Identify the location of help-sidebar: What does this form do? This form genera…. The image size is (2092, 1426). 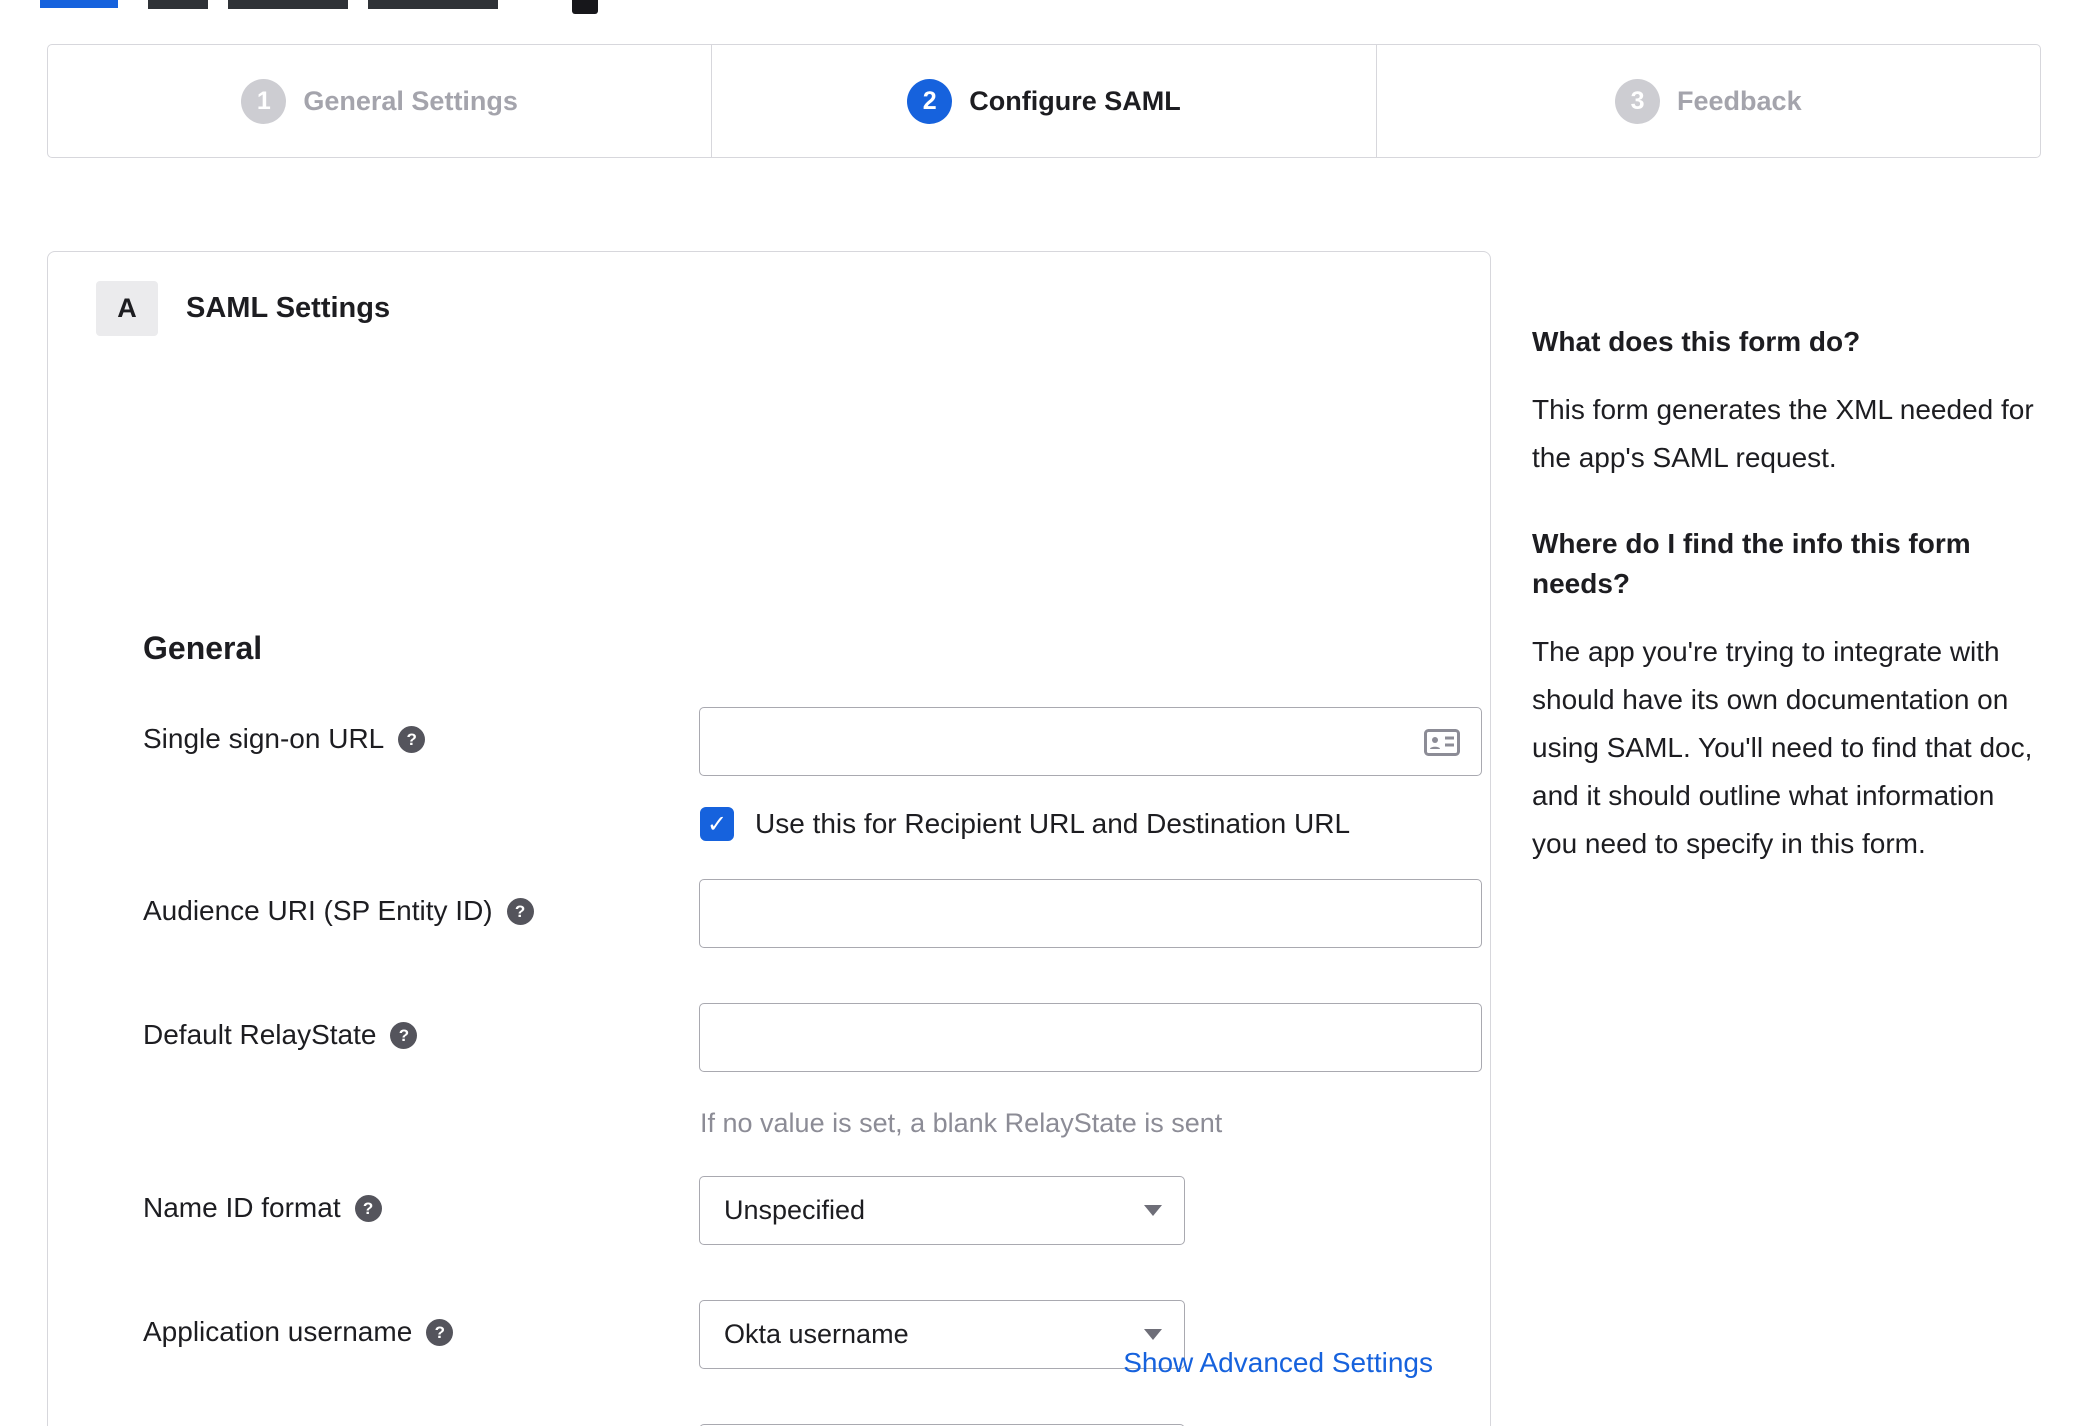
(1789, 616).